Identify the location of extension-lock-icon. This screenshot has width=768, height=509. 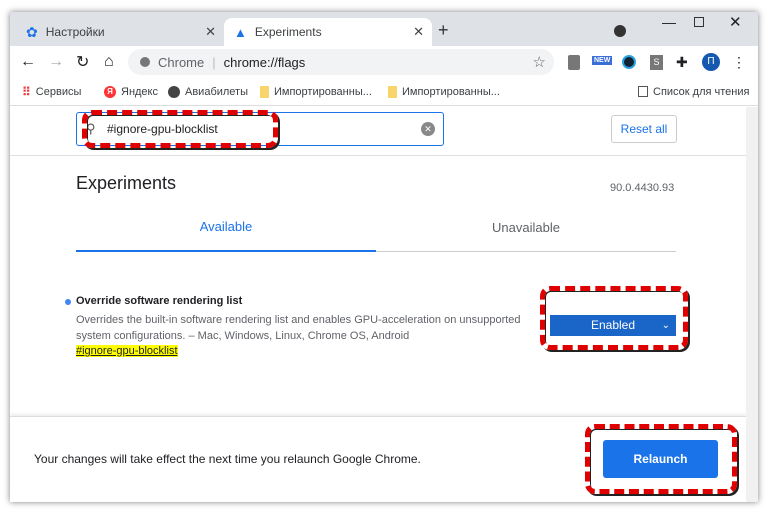
(574, 62).